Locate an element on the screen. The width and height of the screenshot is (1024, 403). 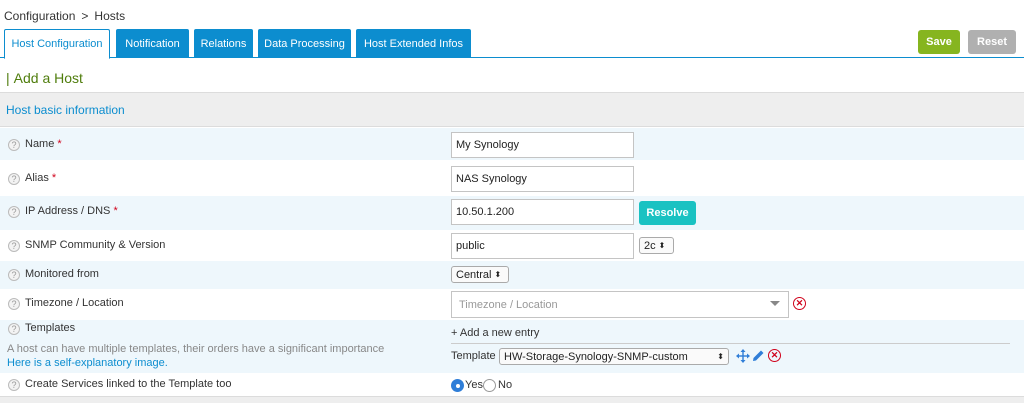
tab-data-processing: Data Processing is located at coordinates (304, 43).